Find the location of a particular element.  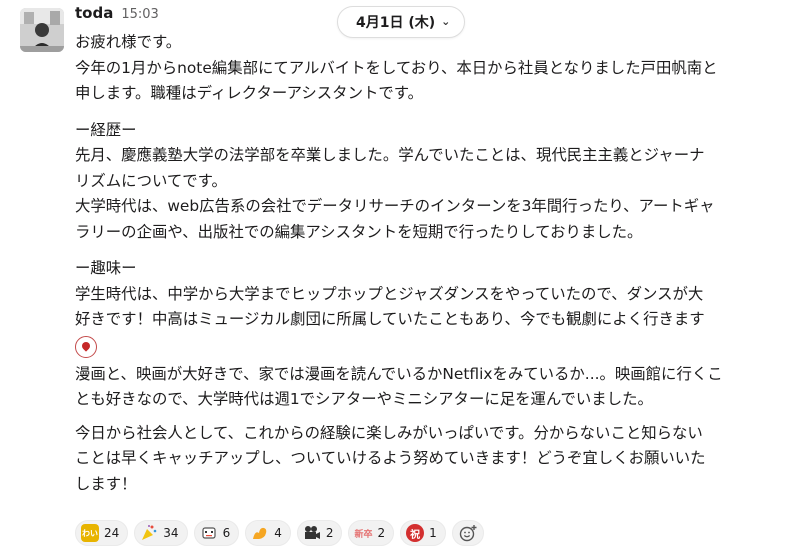

author-name: toda is located at coordinates (94, 13).